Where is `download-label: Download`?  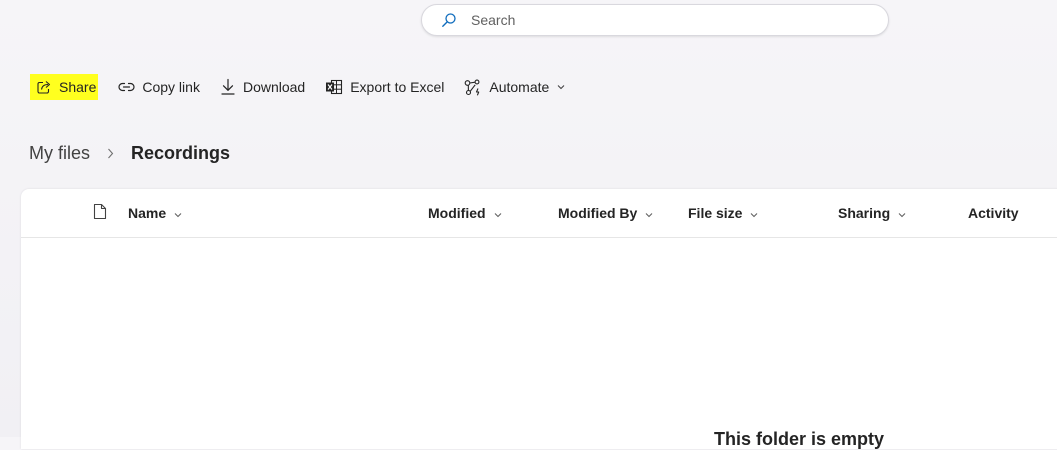 download-label: Download is located at coordinates (274, 87).